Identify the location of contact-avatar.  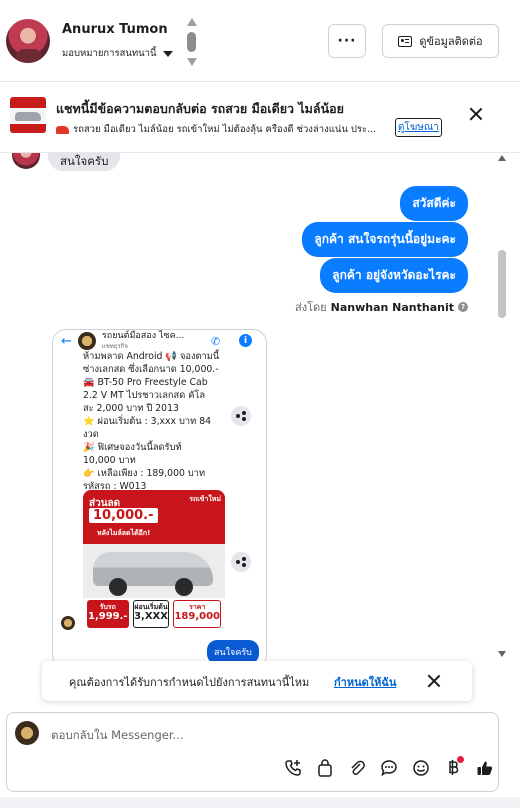
(28, 41).